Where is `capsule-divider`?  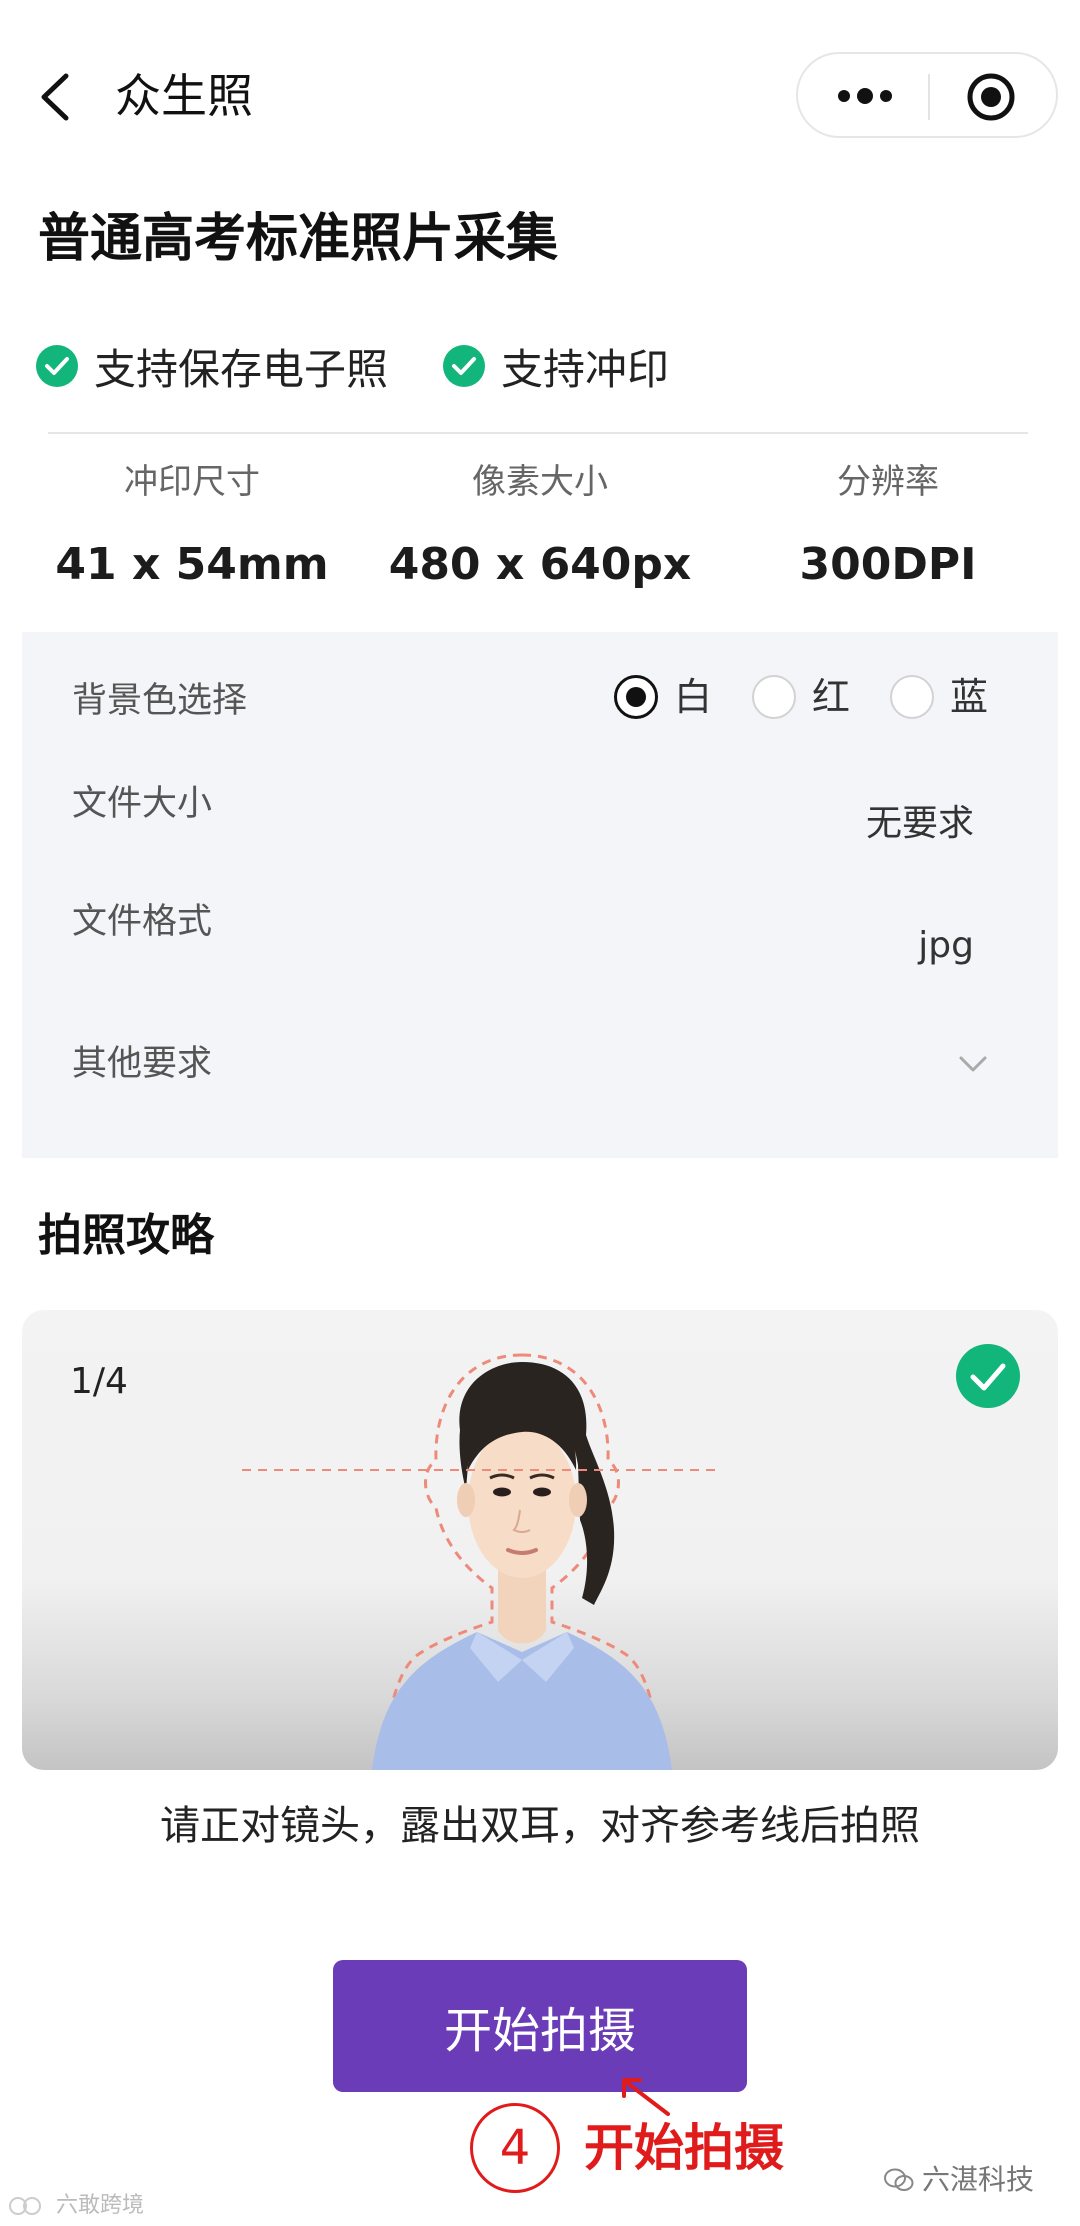 capsule-divider is located at coordinates (929, 97).